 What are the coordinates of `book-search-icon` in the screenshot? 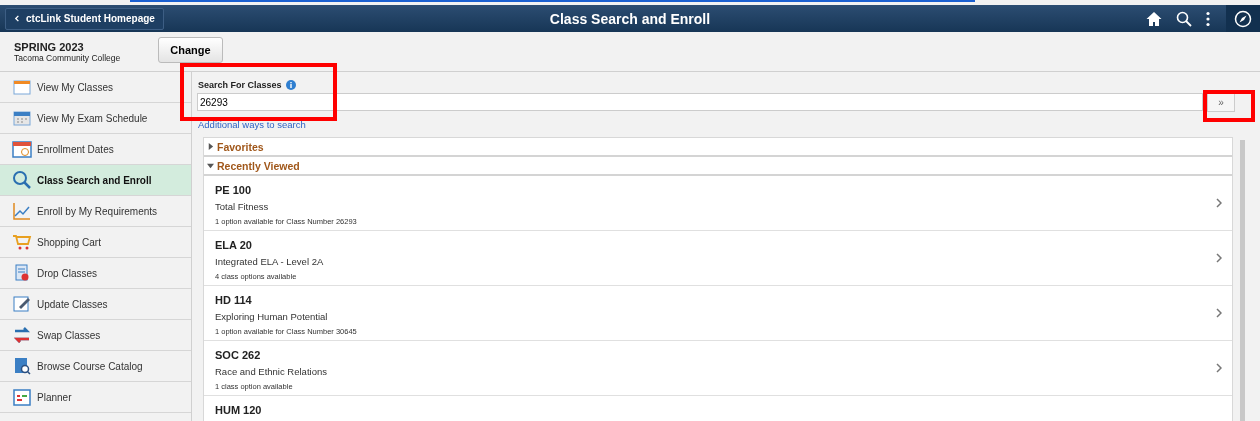 It's located at (22, 366).